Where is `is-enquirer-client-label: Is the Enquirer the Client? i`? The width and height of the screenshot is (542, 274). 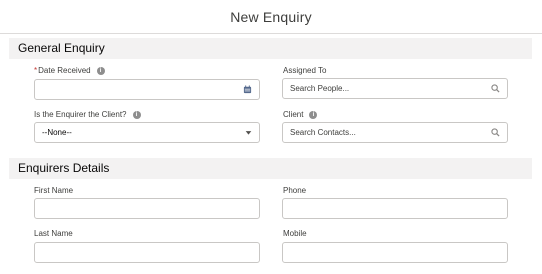
is-enquirer-client-label: Is the Enquirer the Client? i is located at coordinates (87, 114).